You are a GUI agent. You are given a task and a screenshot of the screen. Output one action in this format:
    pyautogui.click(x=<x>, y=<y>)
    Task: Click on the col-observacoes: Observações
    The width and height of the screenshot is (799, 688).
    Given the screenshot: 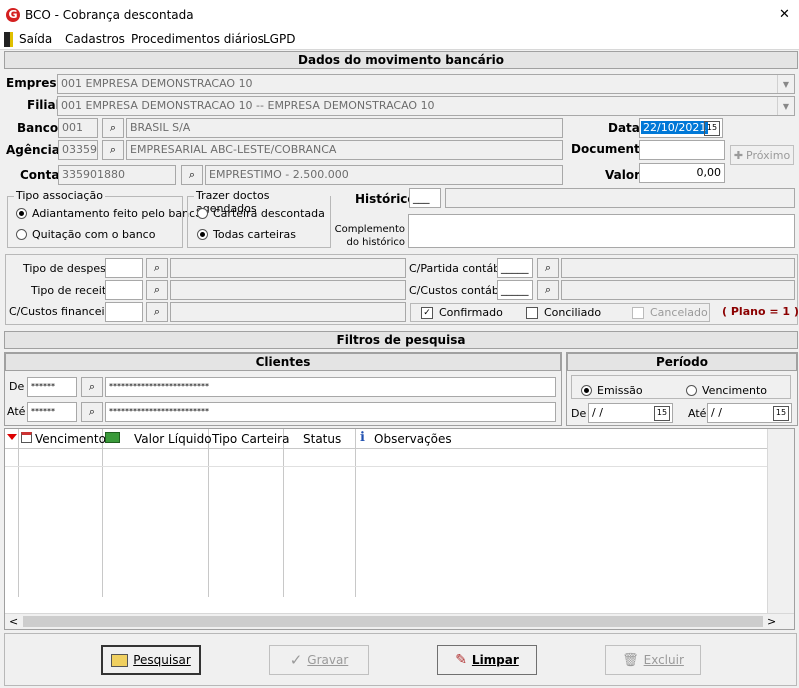 What is the action you would take?
    pyautogui.click(x=413, y=439)
    